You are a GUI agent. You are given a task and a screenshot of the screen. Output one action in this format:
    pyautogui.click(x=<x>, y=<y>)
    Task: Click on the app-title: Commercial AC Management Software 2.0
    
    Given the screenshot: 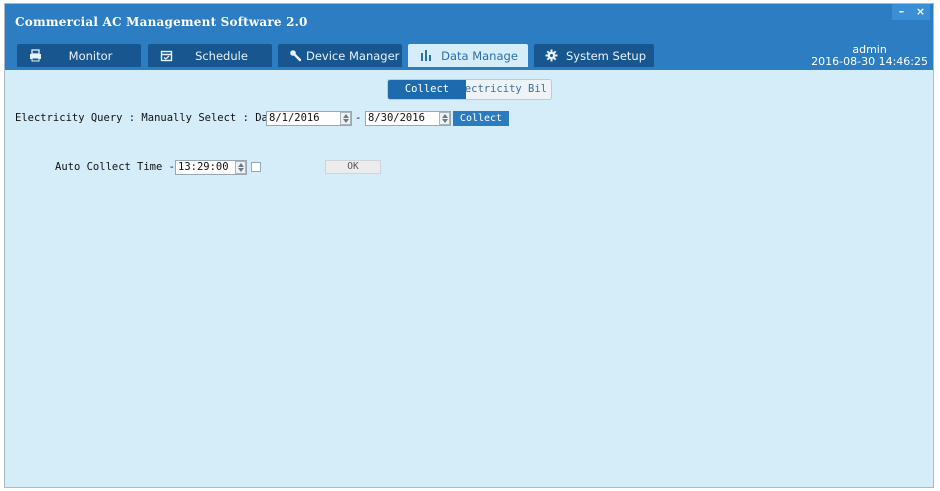 What is the action you would take?
    pyautogui.click(x=161, y=22)
    